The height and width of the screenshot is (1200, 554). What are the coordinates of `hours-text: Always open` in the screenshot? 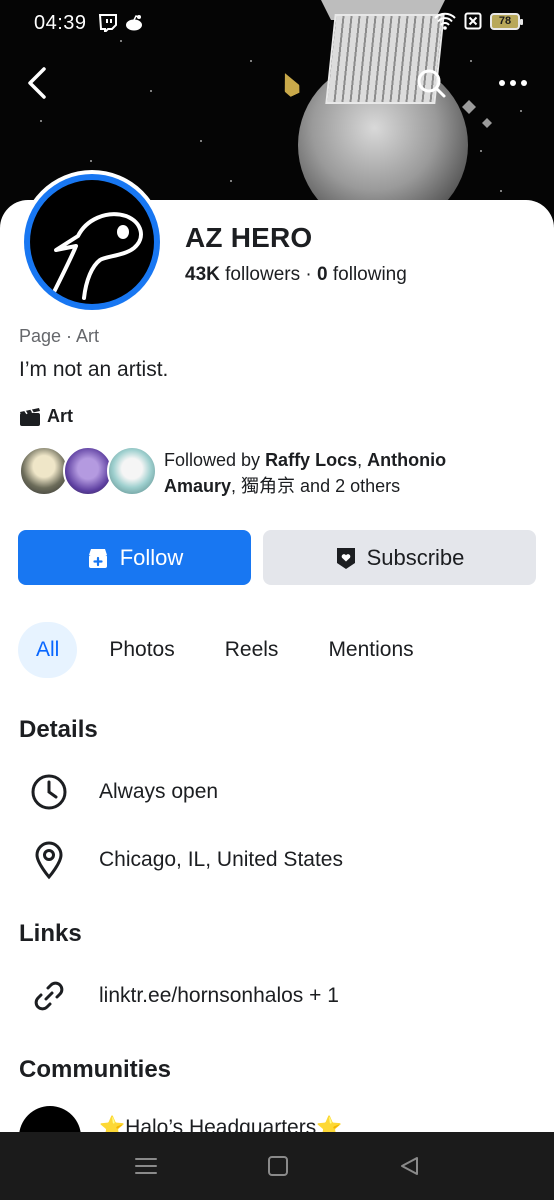 It's located at (159, 791).